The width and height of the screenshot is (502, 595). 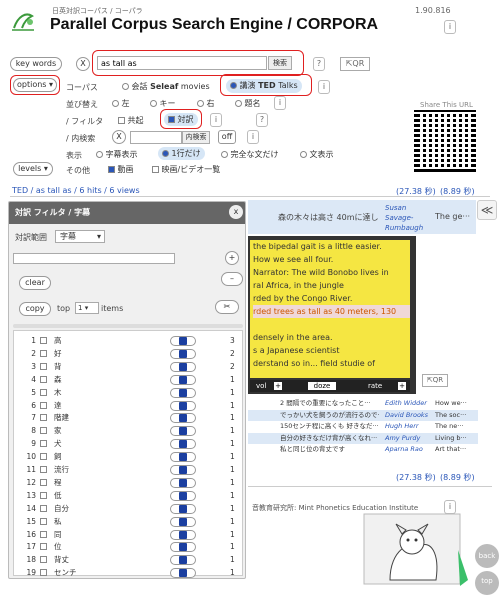 What do you see at coordinates (121, 103) in the screenshot?
I see `sort-left-radio: 左` at bounding box center [121, 103].